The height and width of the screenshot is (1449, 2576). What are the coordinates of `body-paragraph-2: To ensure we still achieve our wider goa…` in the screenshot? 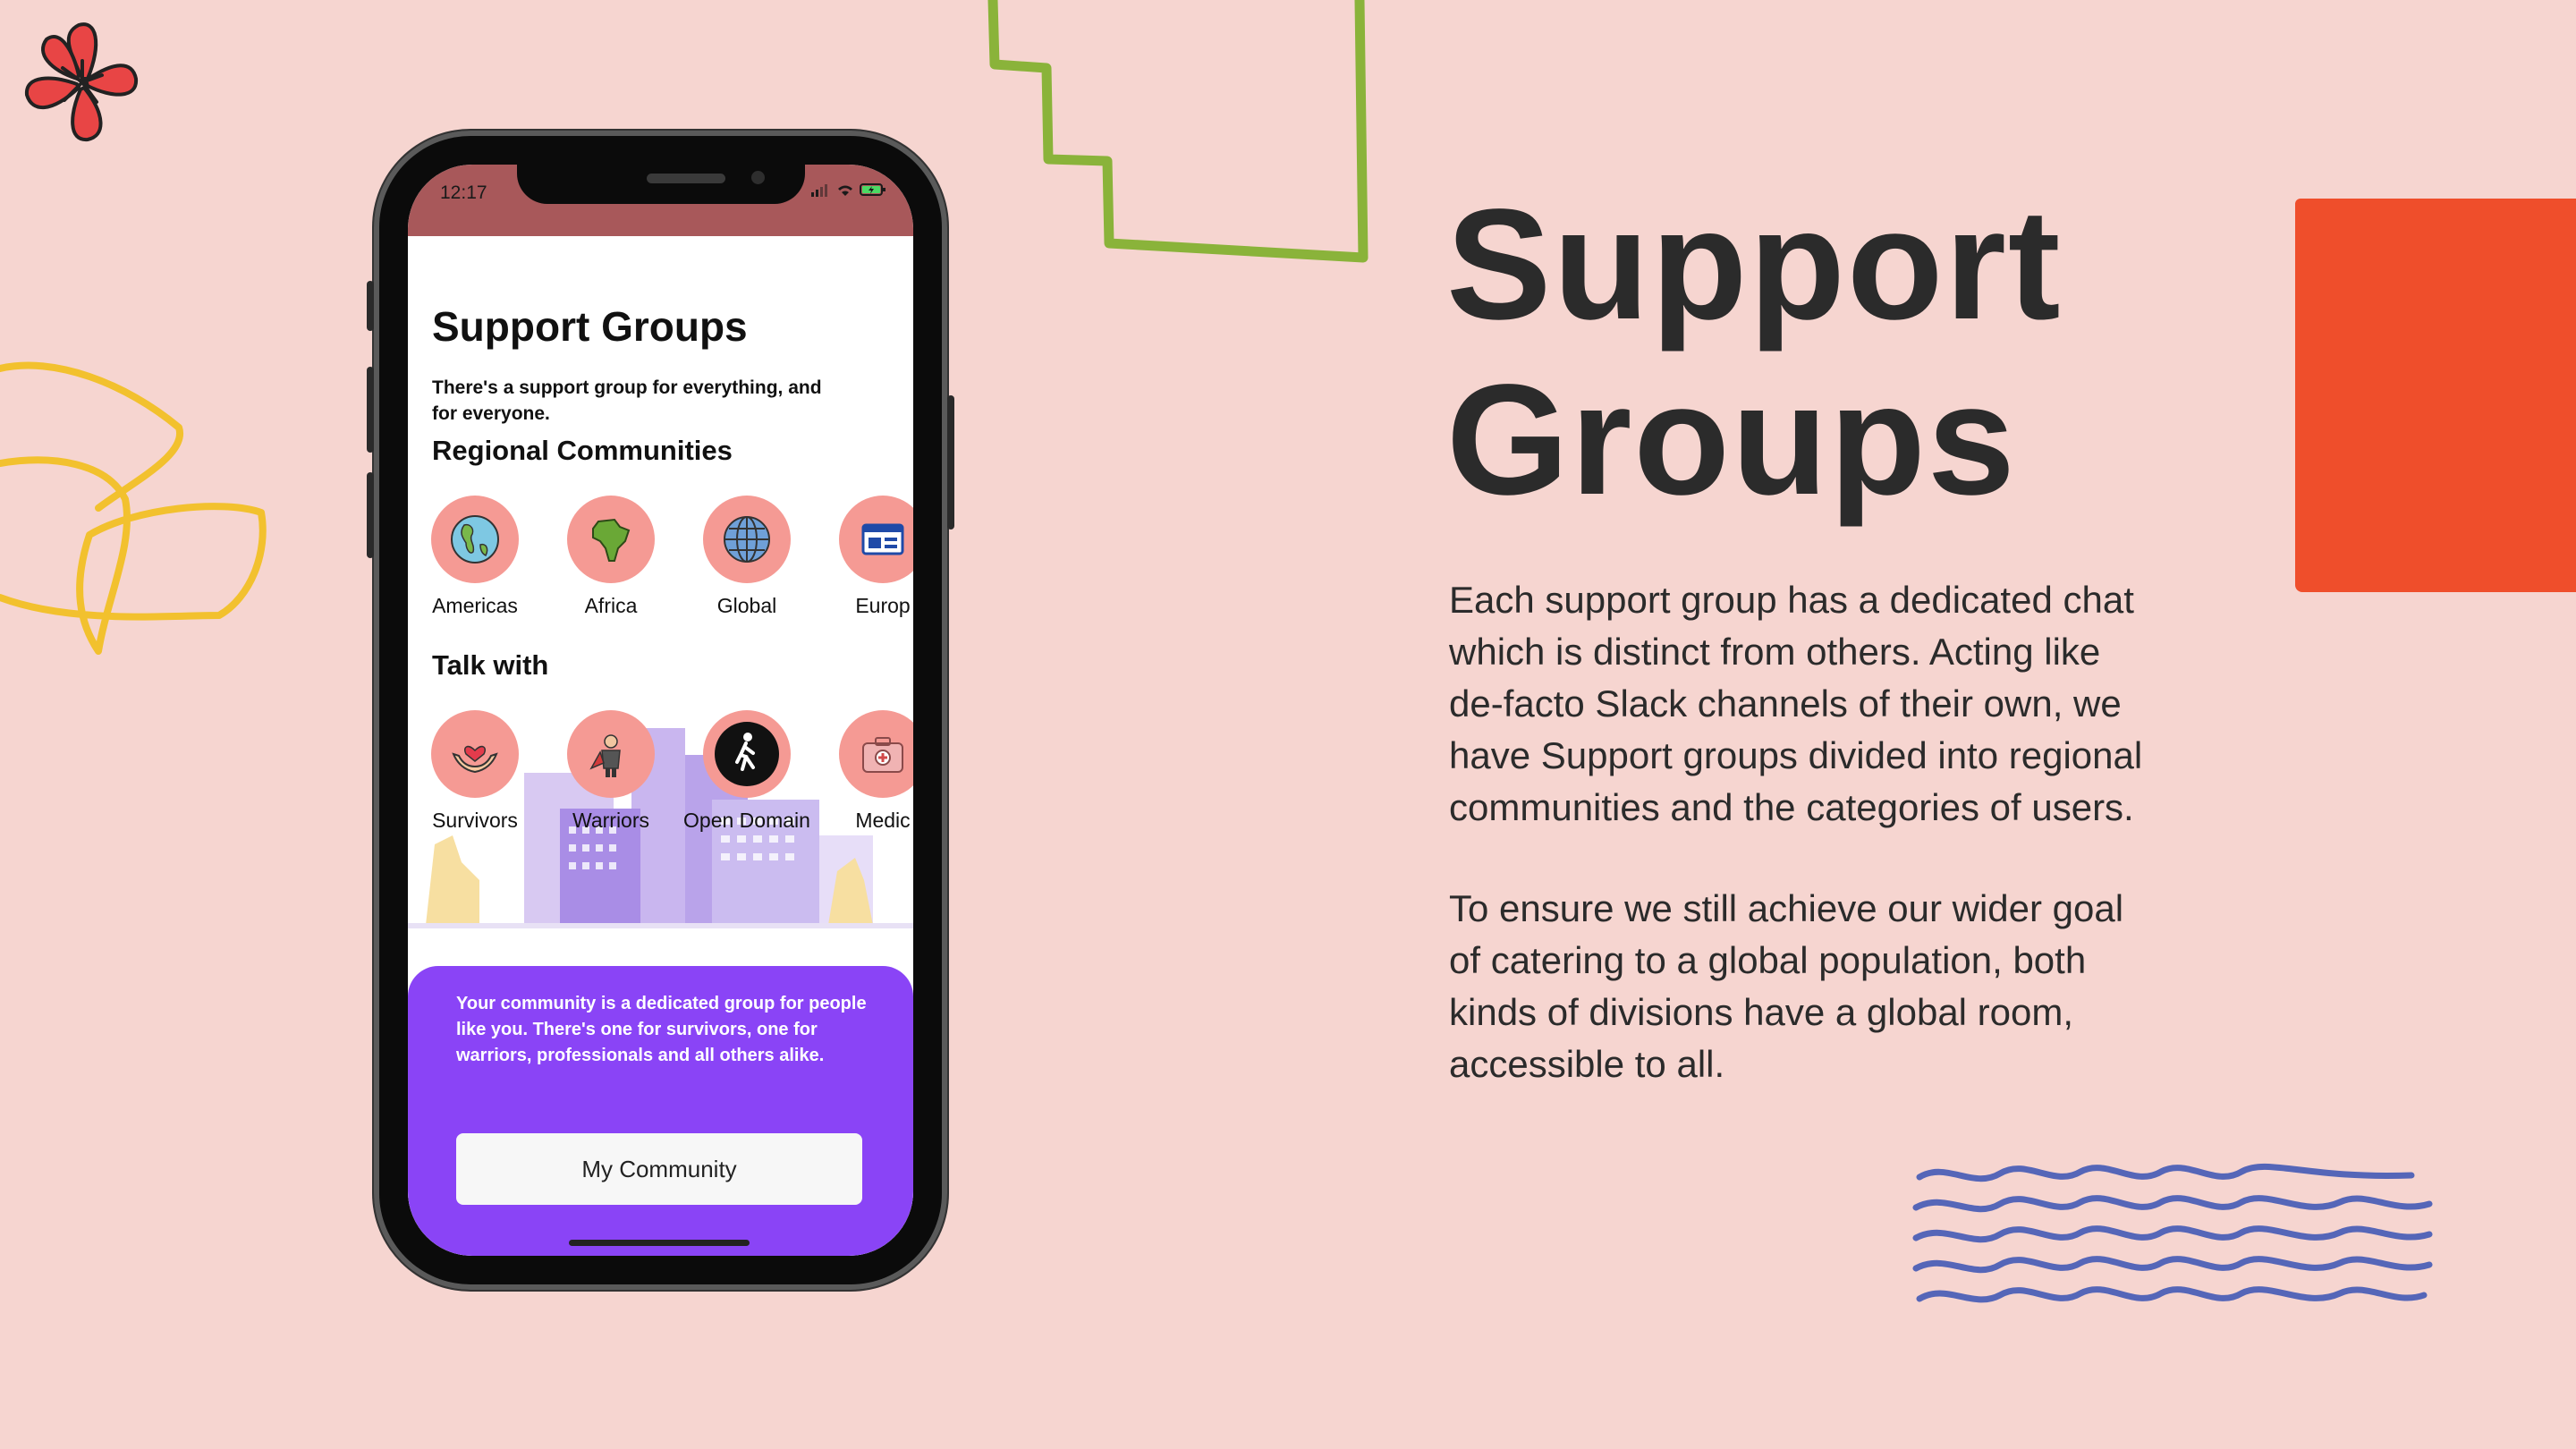 It's located at (1786, 986).